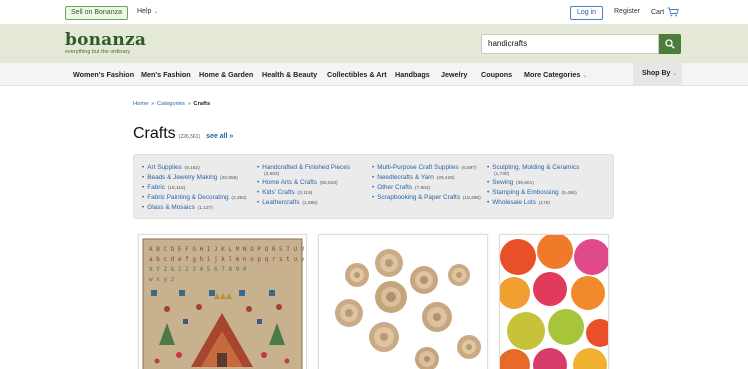  I want to click on breadcrumb-categories: Categories, so click(171, 104).